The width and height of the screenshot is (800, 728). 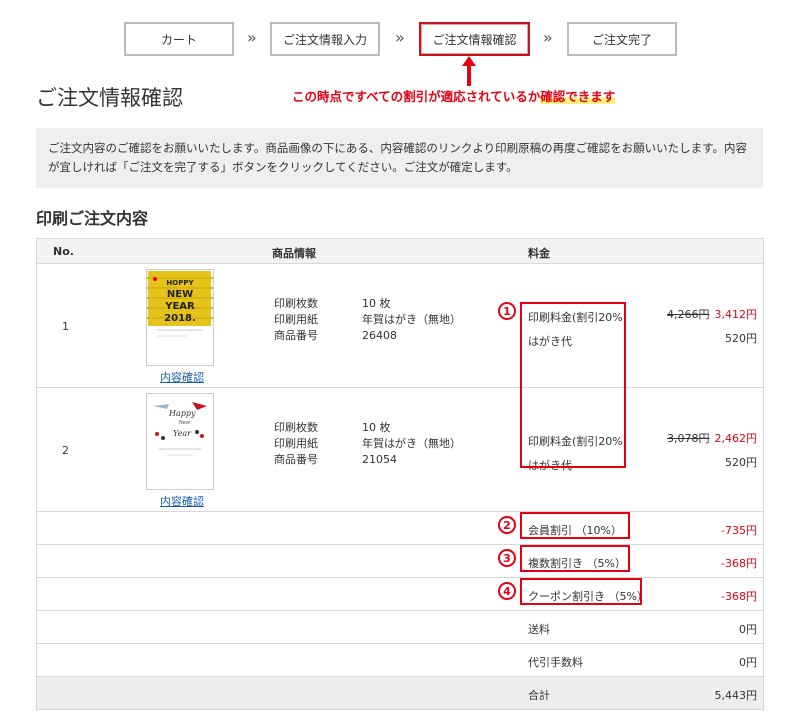 I want to click on svg-text: 2018., so click(x=180, y=318).